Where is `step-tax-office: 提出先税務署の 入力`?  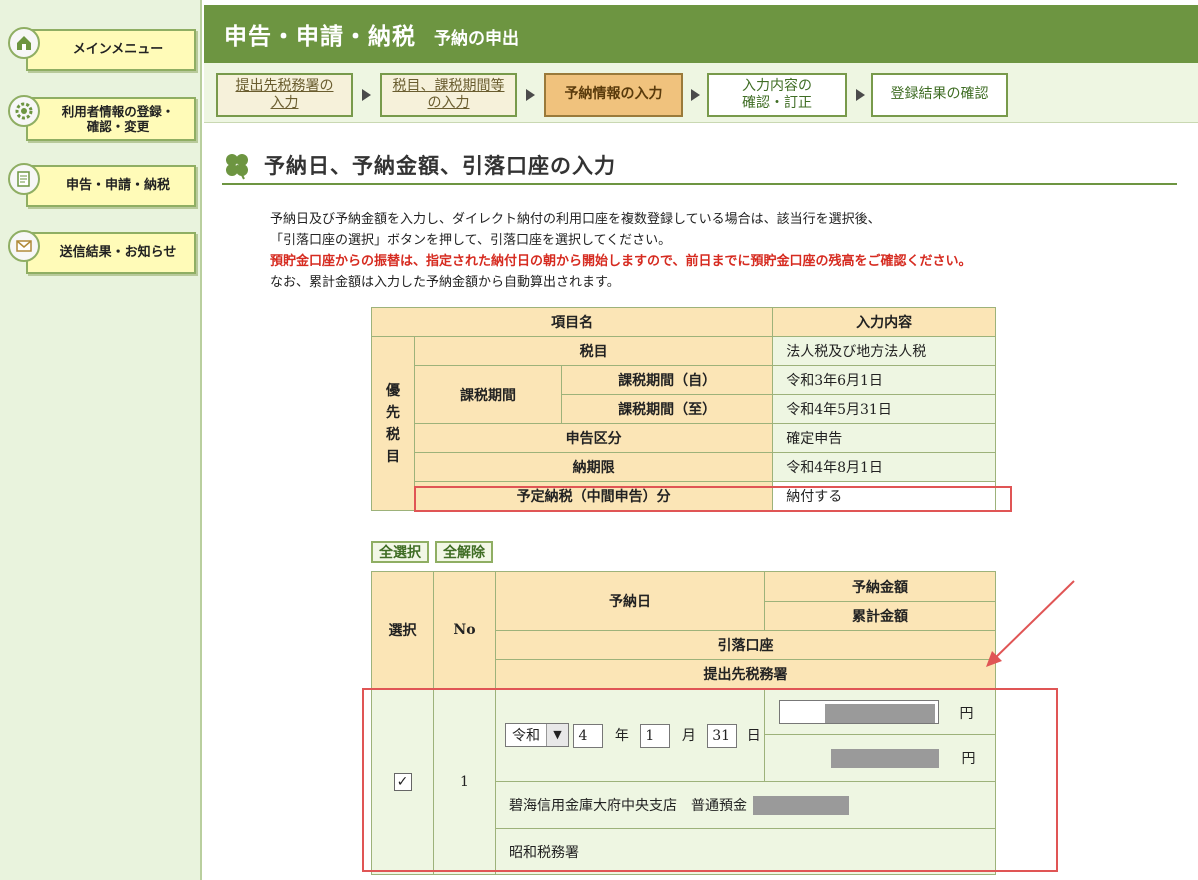 step-tax-office: 提出先税務署の 入力 is located at coordinates (284, 95).